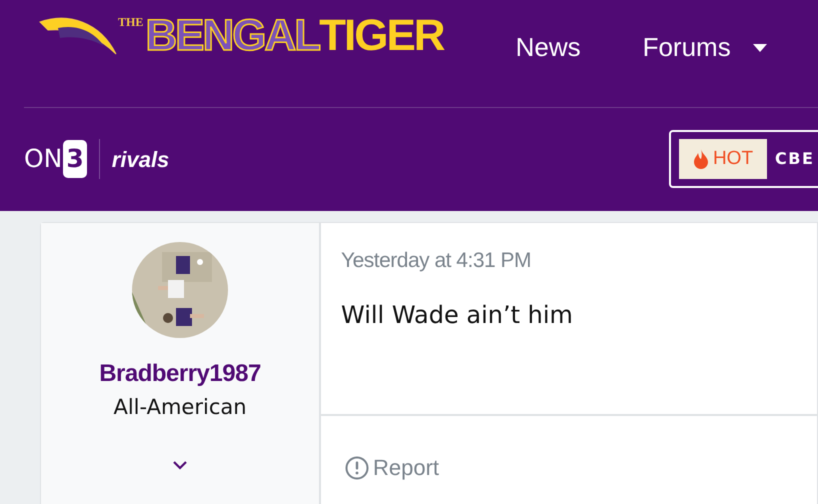 Image resolution: width=818 pixels, height=504 pixels. I want to click on ticker-text: CBE, so click(794, 159).